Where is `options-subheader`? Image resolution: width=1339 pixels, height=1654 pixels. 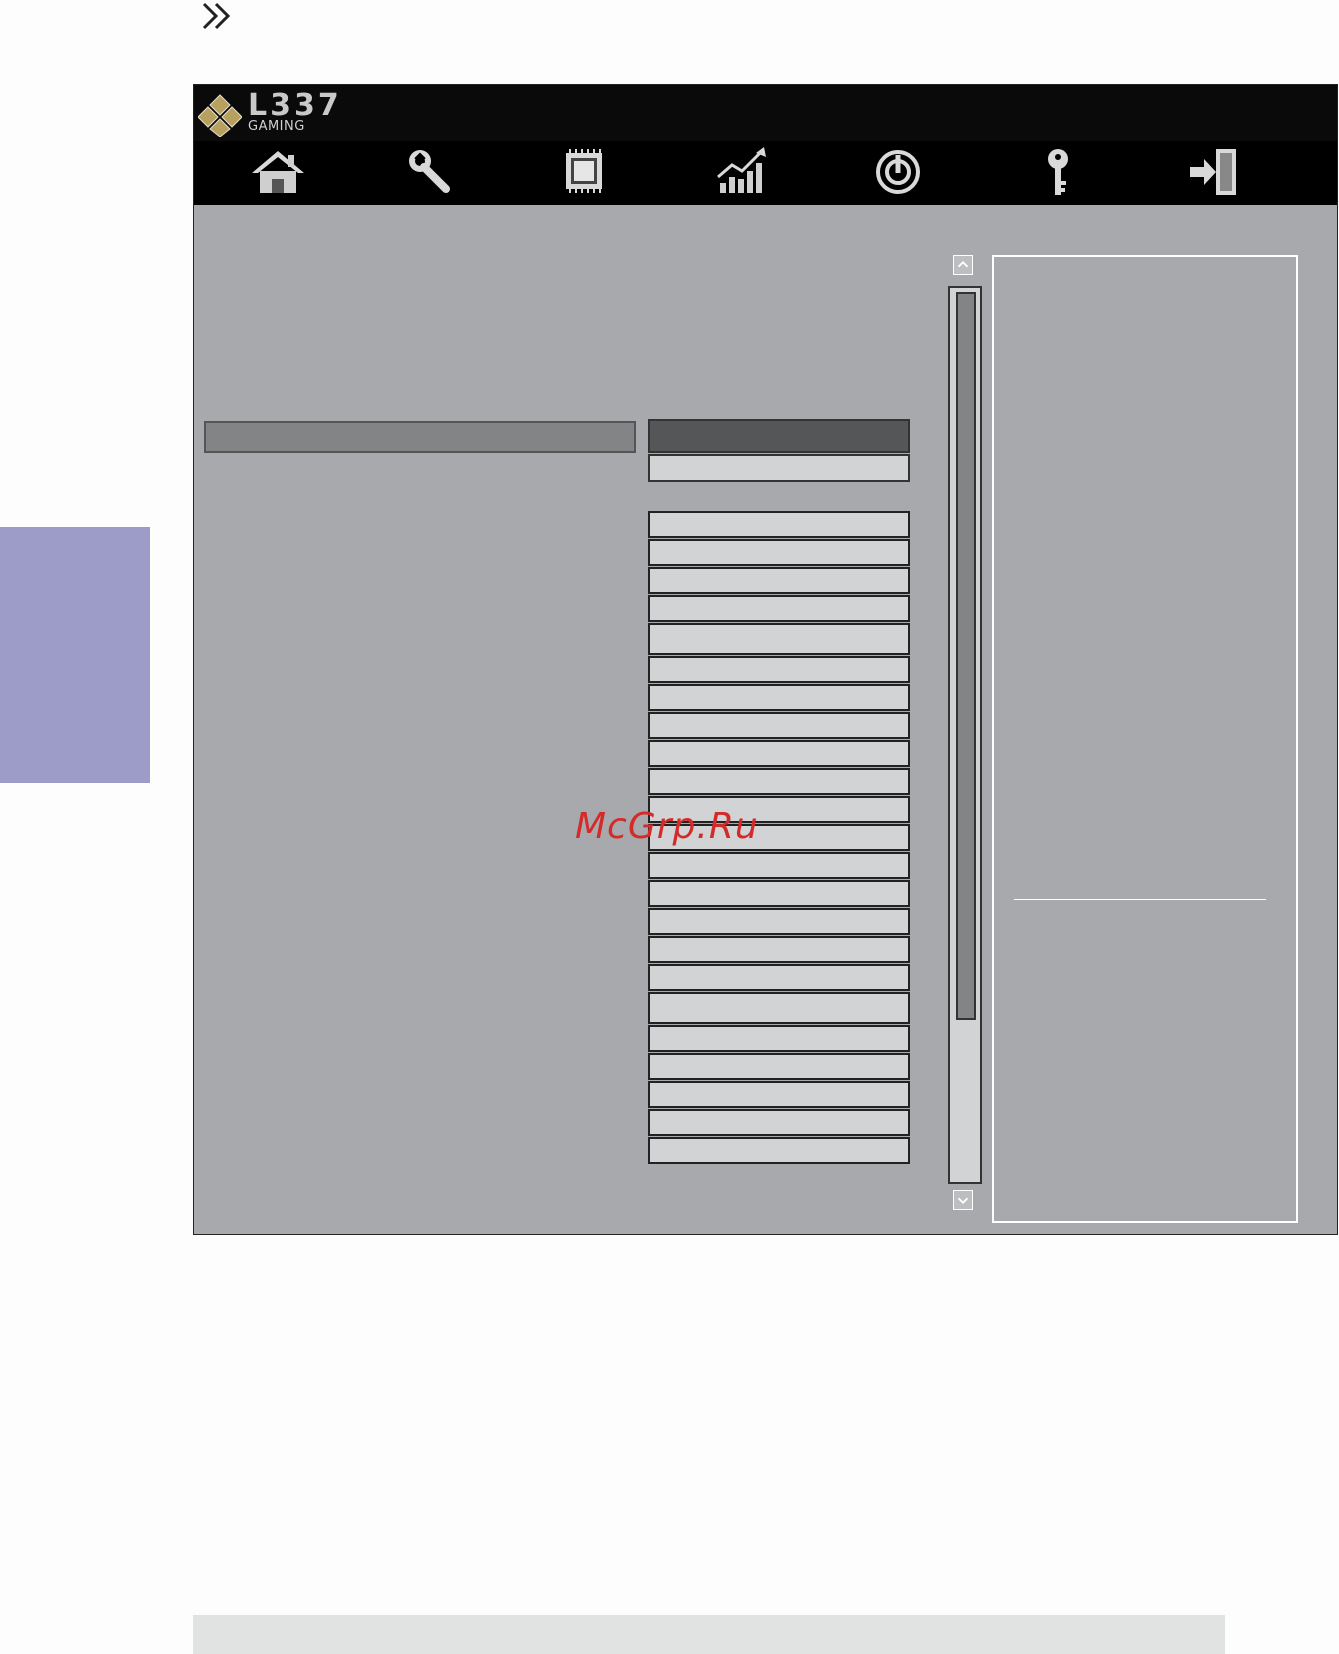
options-subheader is located at coordinates (779, 468).